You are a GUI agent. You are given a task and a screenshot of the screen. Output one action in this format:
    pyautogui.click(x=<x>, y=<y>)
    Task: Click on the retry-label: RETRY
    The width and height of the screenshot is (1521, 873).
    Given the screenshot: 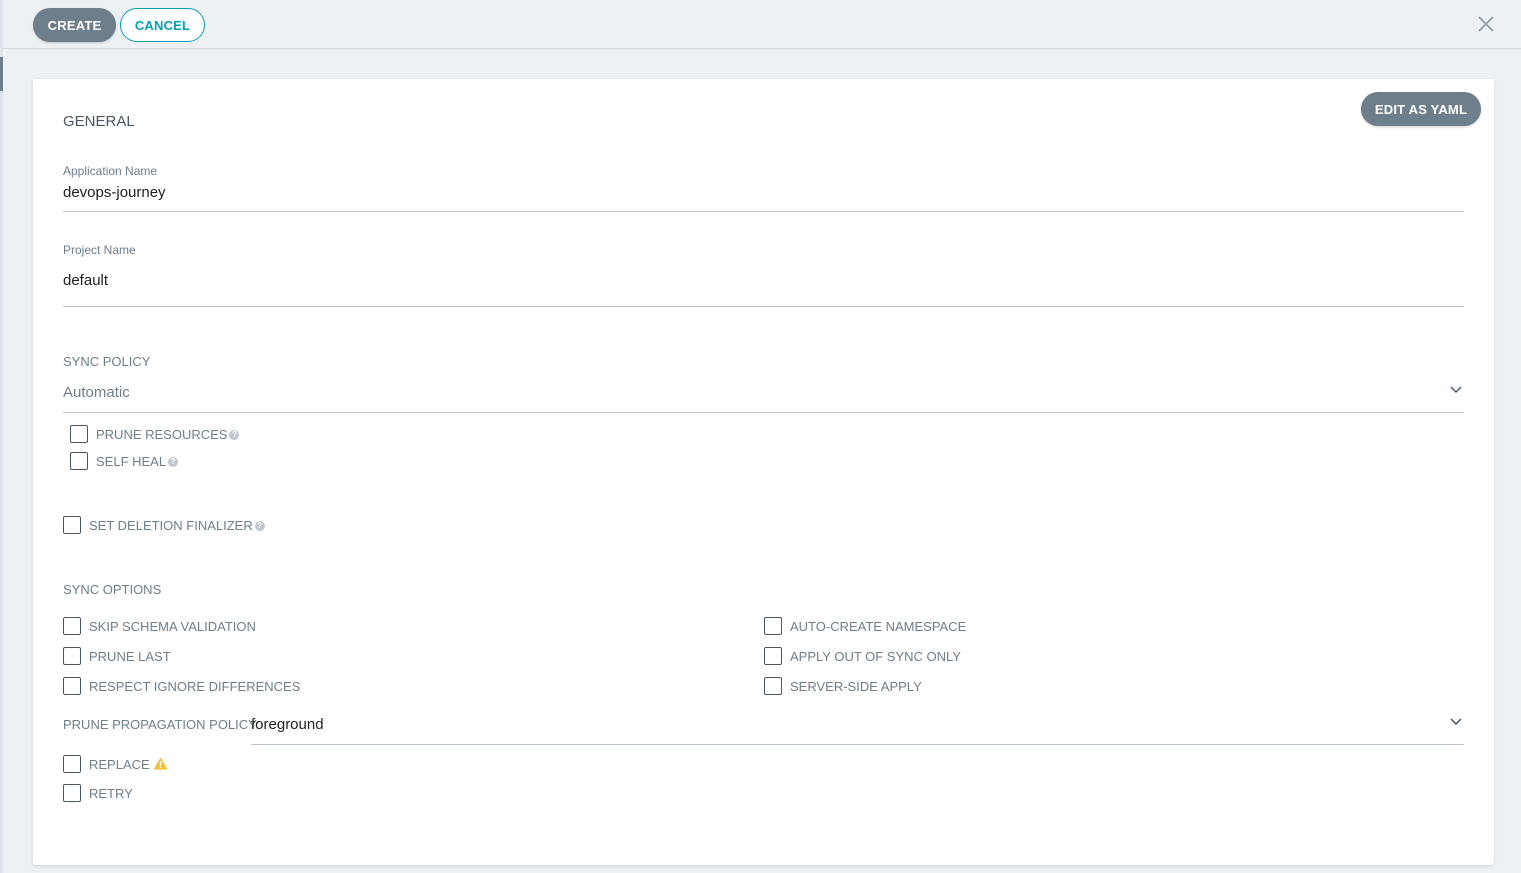 What is the action you would take?
    pyautogui.click(x=111, y=793)
    